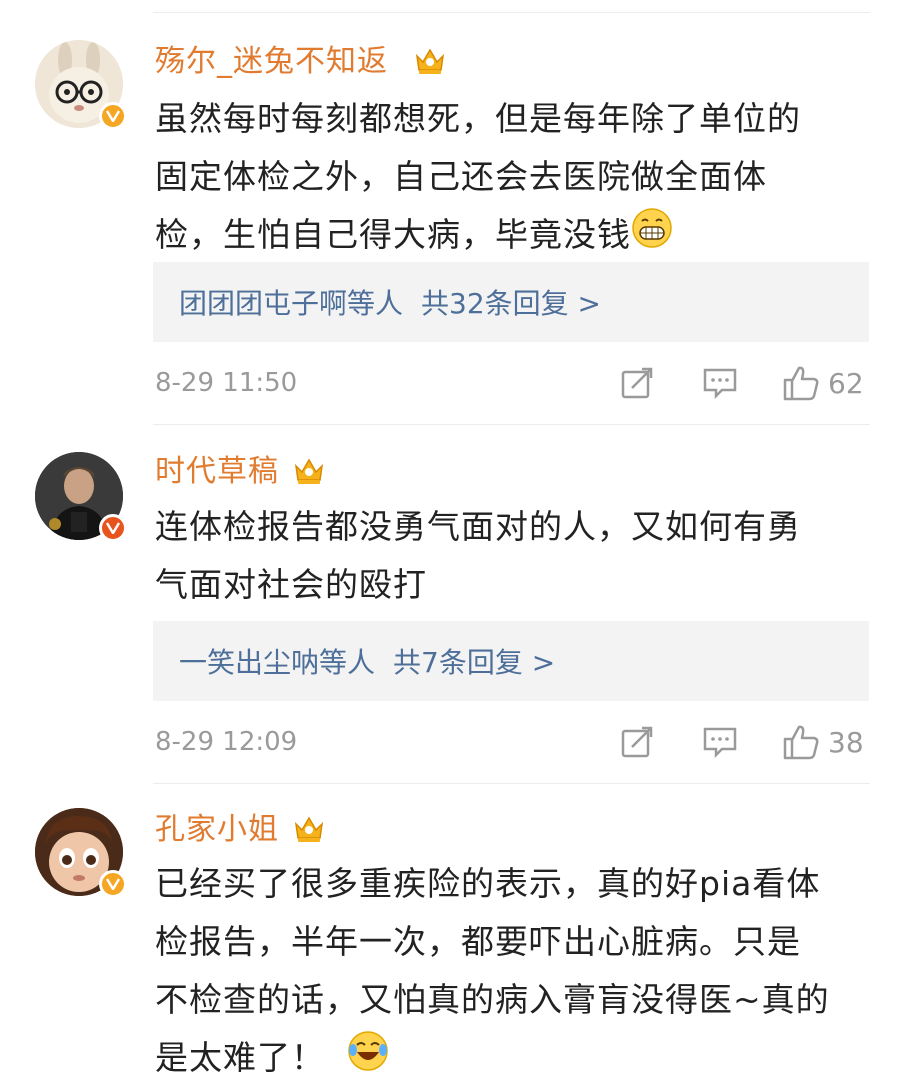  What do you see at coordinates (478, 941) in the screenshot?
I see `comment-text-line: 检报告，半年一次，都要吓出心脏病。只是` at bounding box center [478, 941].